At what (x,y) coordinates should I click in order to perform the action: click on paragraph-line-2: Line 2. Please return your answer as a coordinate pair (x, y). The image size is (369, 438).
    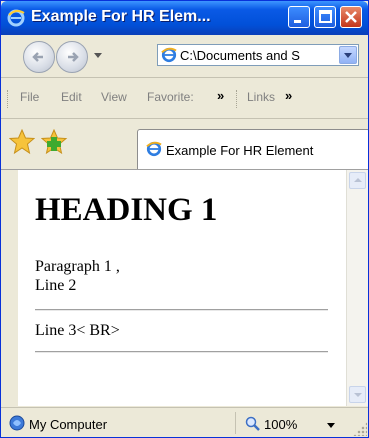
    Looking at the image, I should click on (56, 285).